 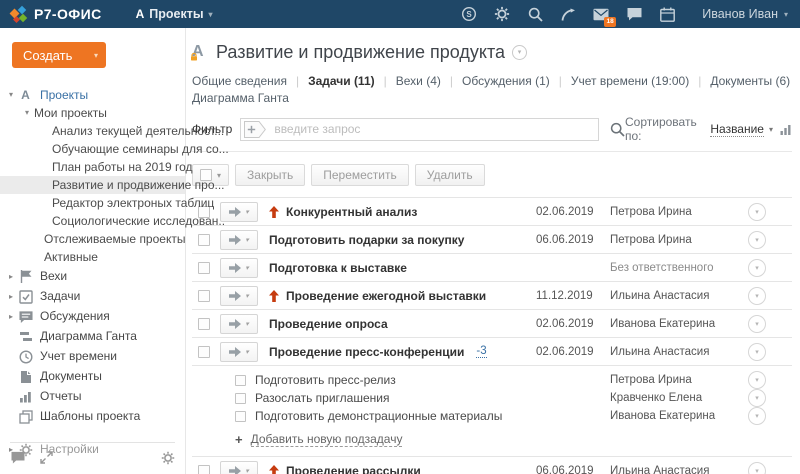 I want to click on subtask-title-link: Подготовить демонстрационные материалы, so click(x=395, y=416).